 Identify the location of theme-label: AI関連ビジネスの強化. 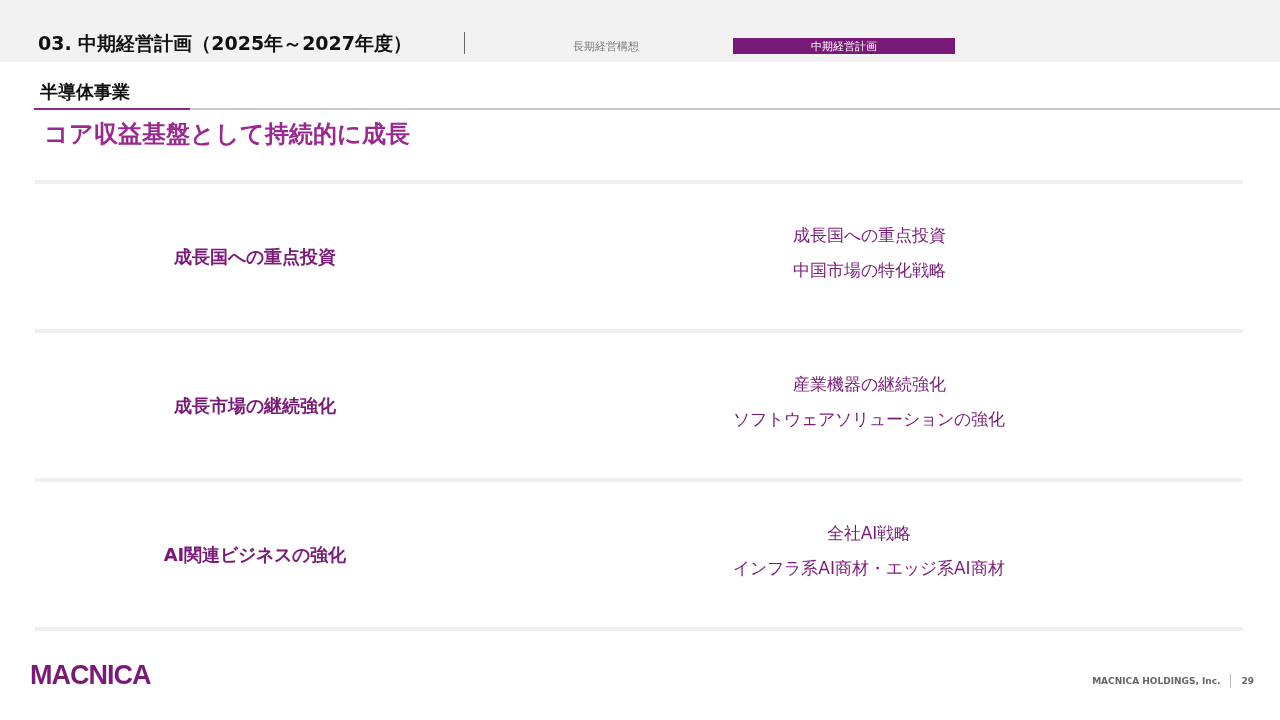
(255, 554).